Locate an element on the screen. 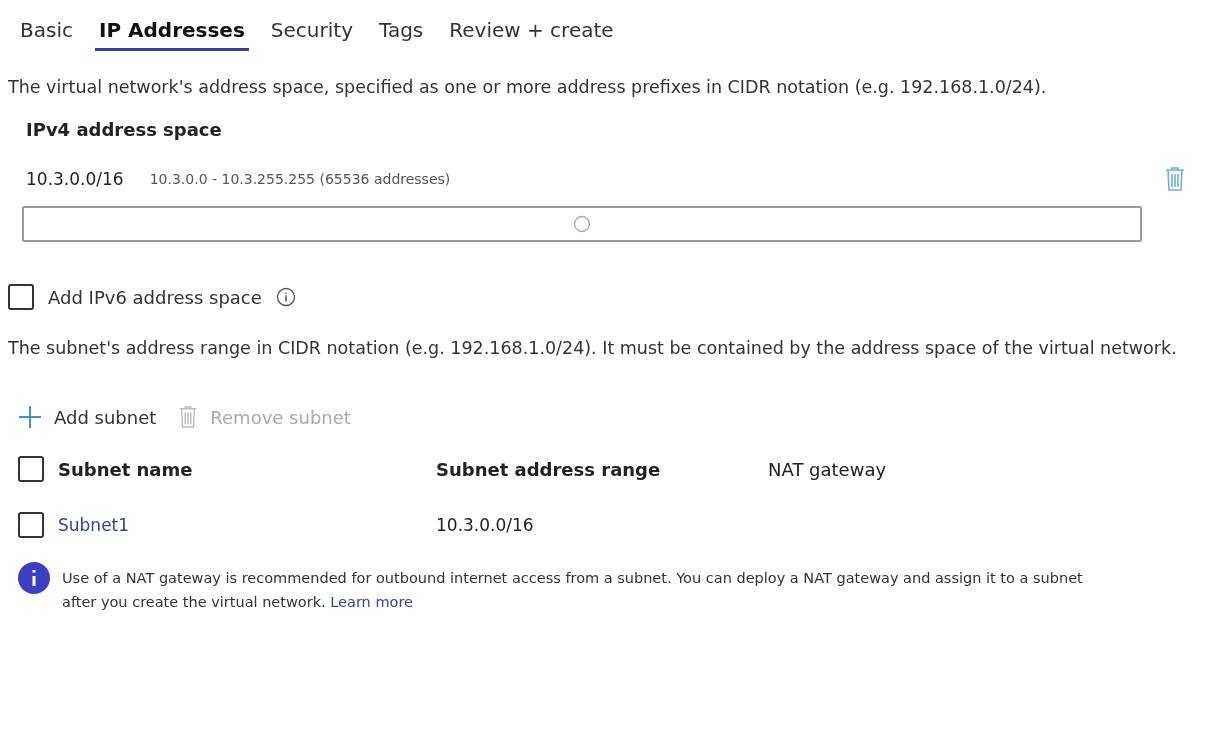 This screenshot has height=743, width=1217. address-prefix: 10.3.0.0/16 is located at coordinates (75, 179).